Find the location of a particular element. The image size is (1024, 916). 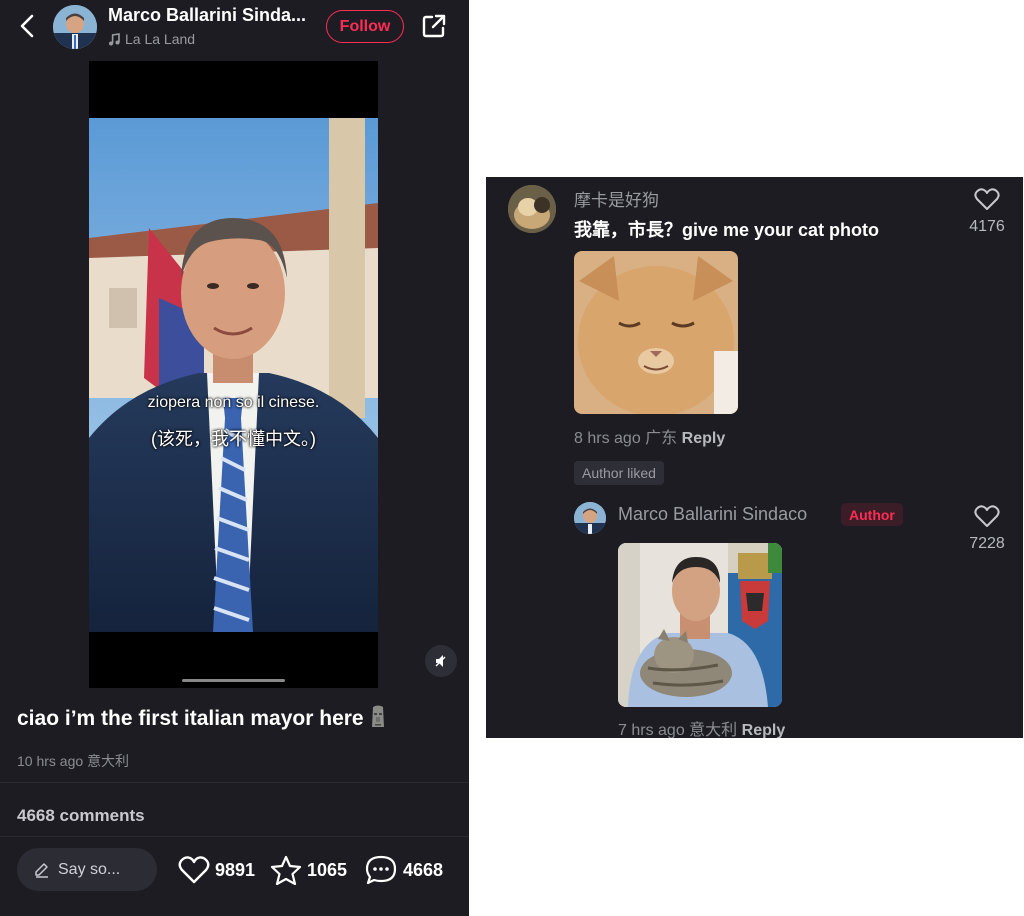

comment-button: 4668 is located at coordinates (403, 870).